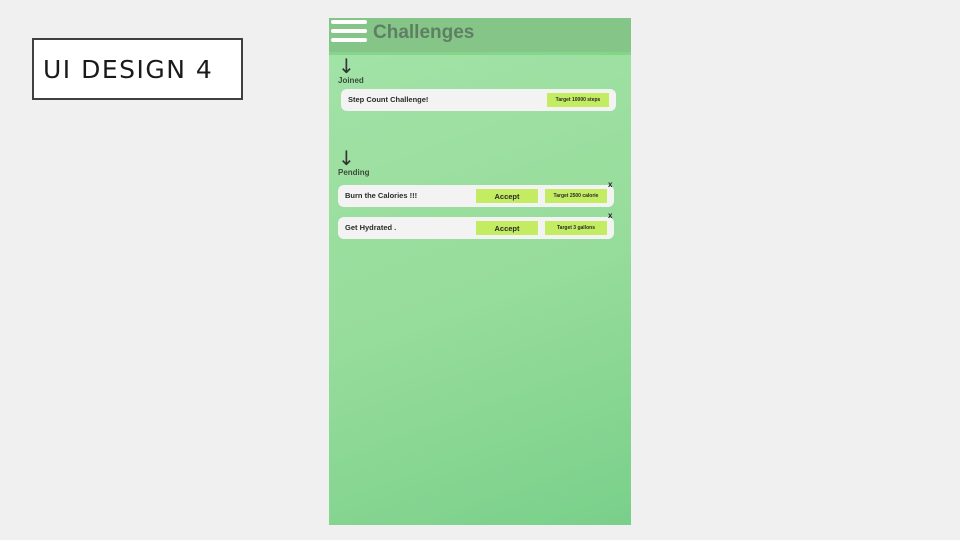  Describe the element at coordinates (388, 99) in the screenshot. I see `challenge-title: Step Count Challenge!` at that location.